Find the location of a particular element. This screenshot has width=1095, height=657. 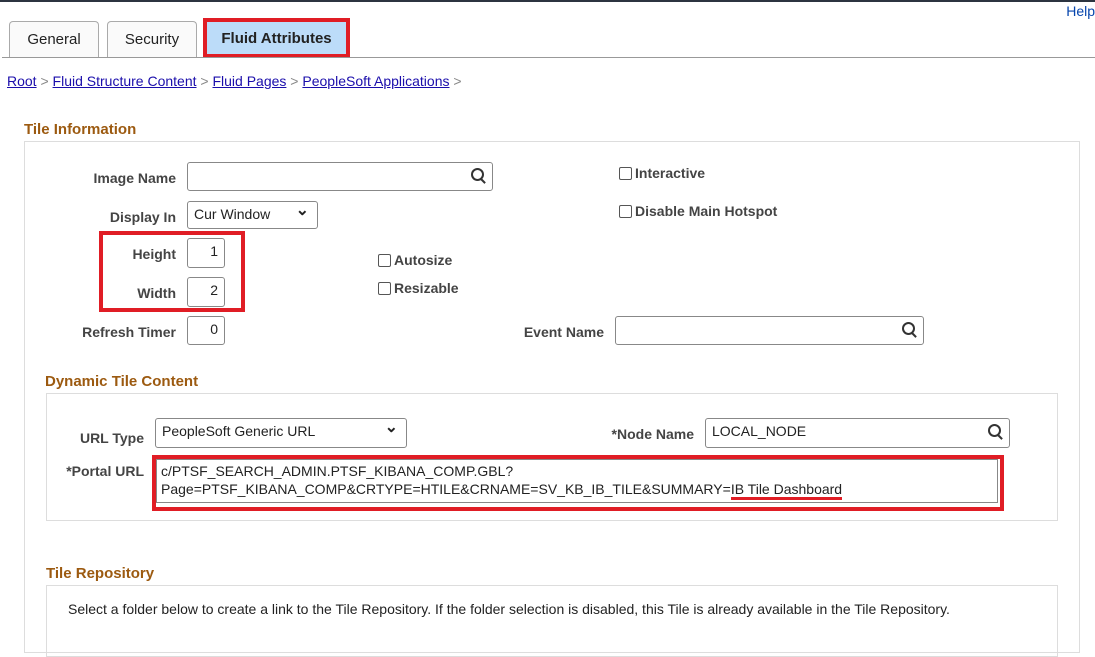

autosize-checkbox: Autosize is located at coordinates (415, 260).